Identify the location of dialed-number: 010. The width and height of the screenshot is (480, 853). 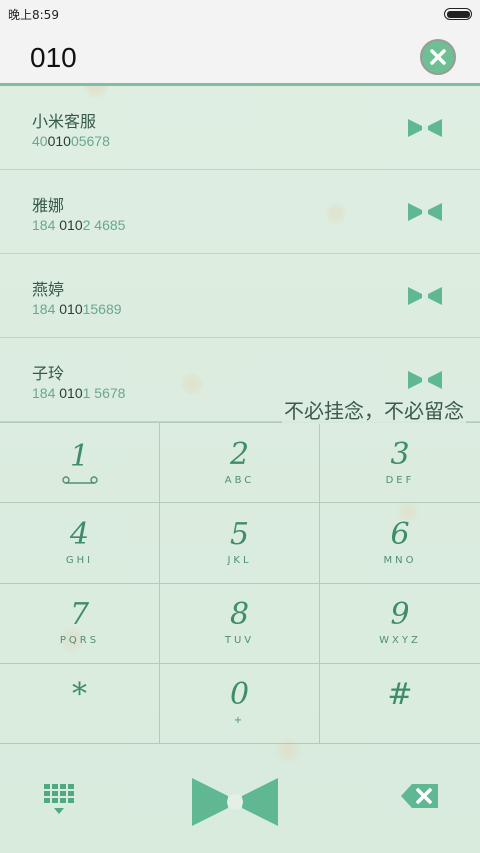
(53, 57).